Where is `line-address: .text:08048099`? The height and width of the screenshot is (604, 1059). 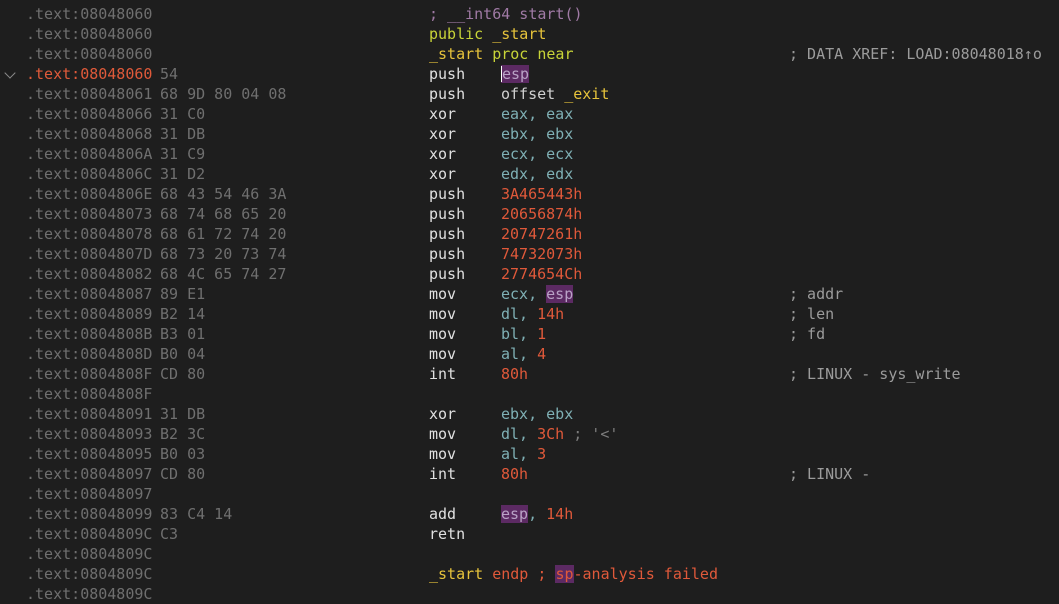
line-address: .text:08048099 is located at coordinates (89, 514).